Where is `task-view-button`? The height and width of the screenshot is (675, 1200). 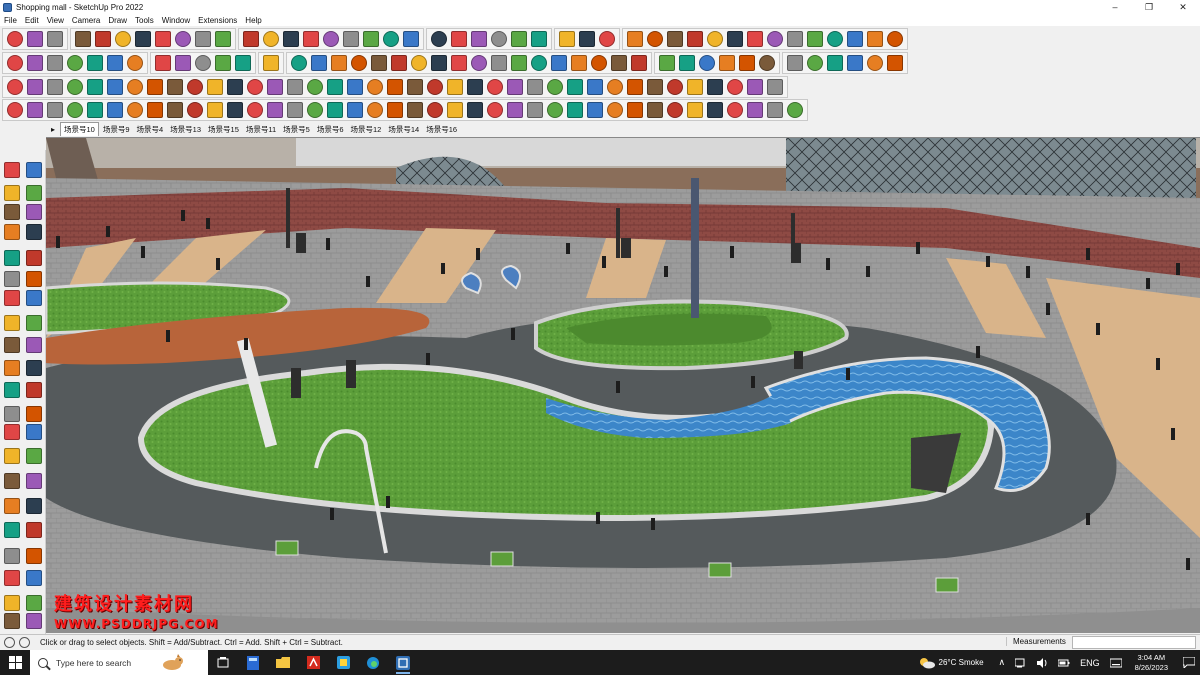
task-view-button is located at coordinates (223, 662).